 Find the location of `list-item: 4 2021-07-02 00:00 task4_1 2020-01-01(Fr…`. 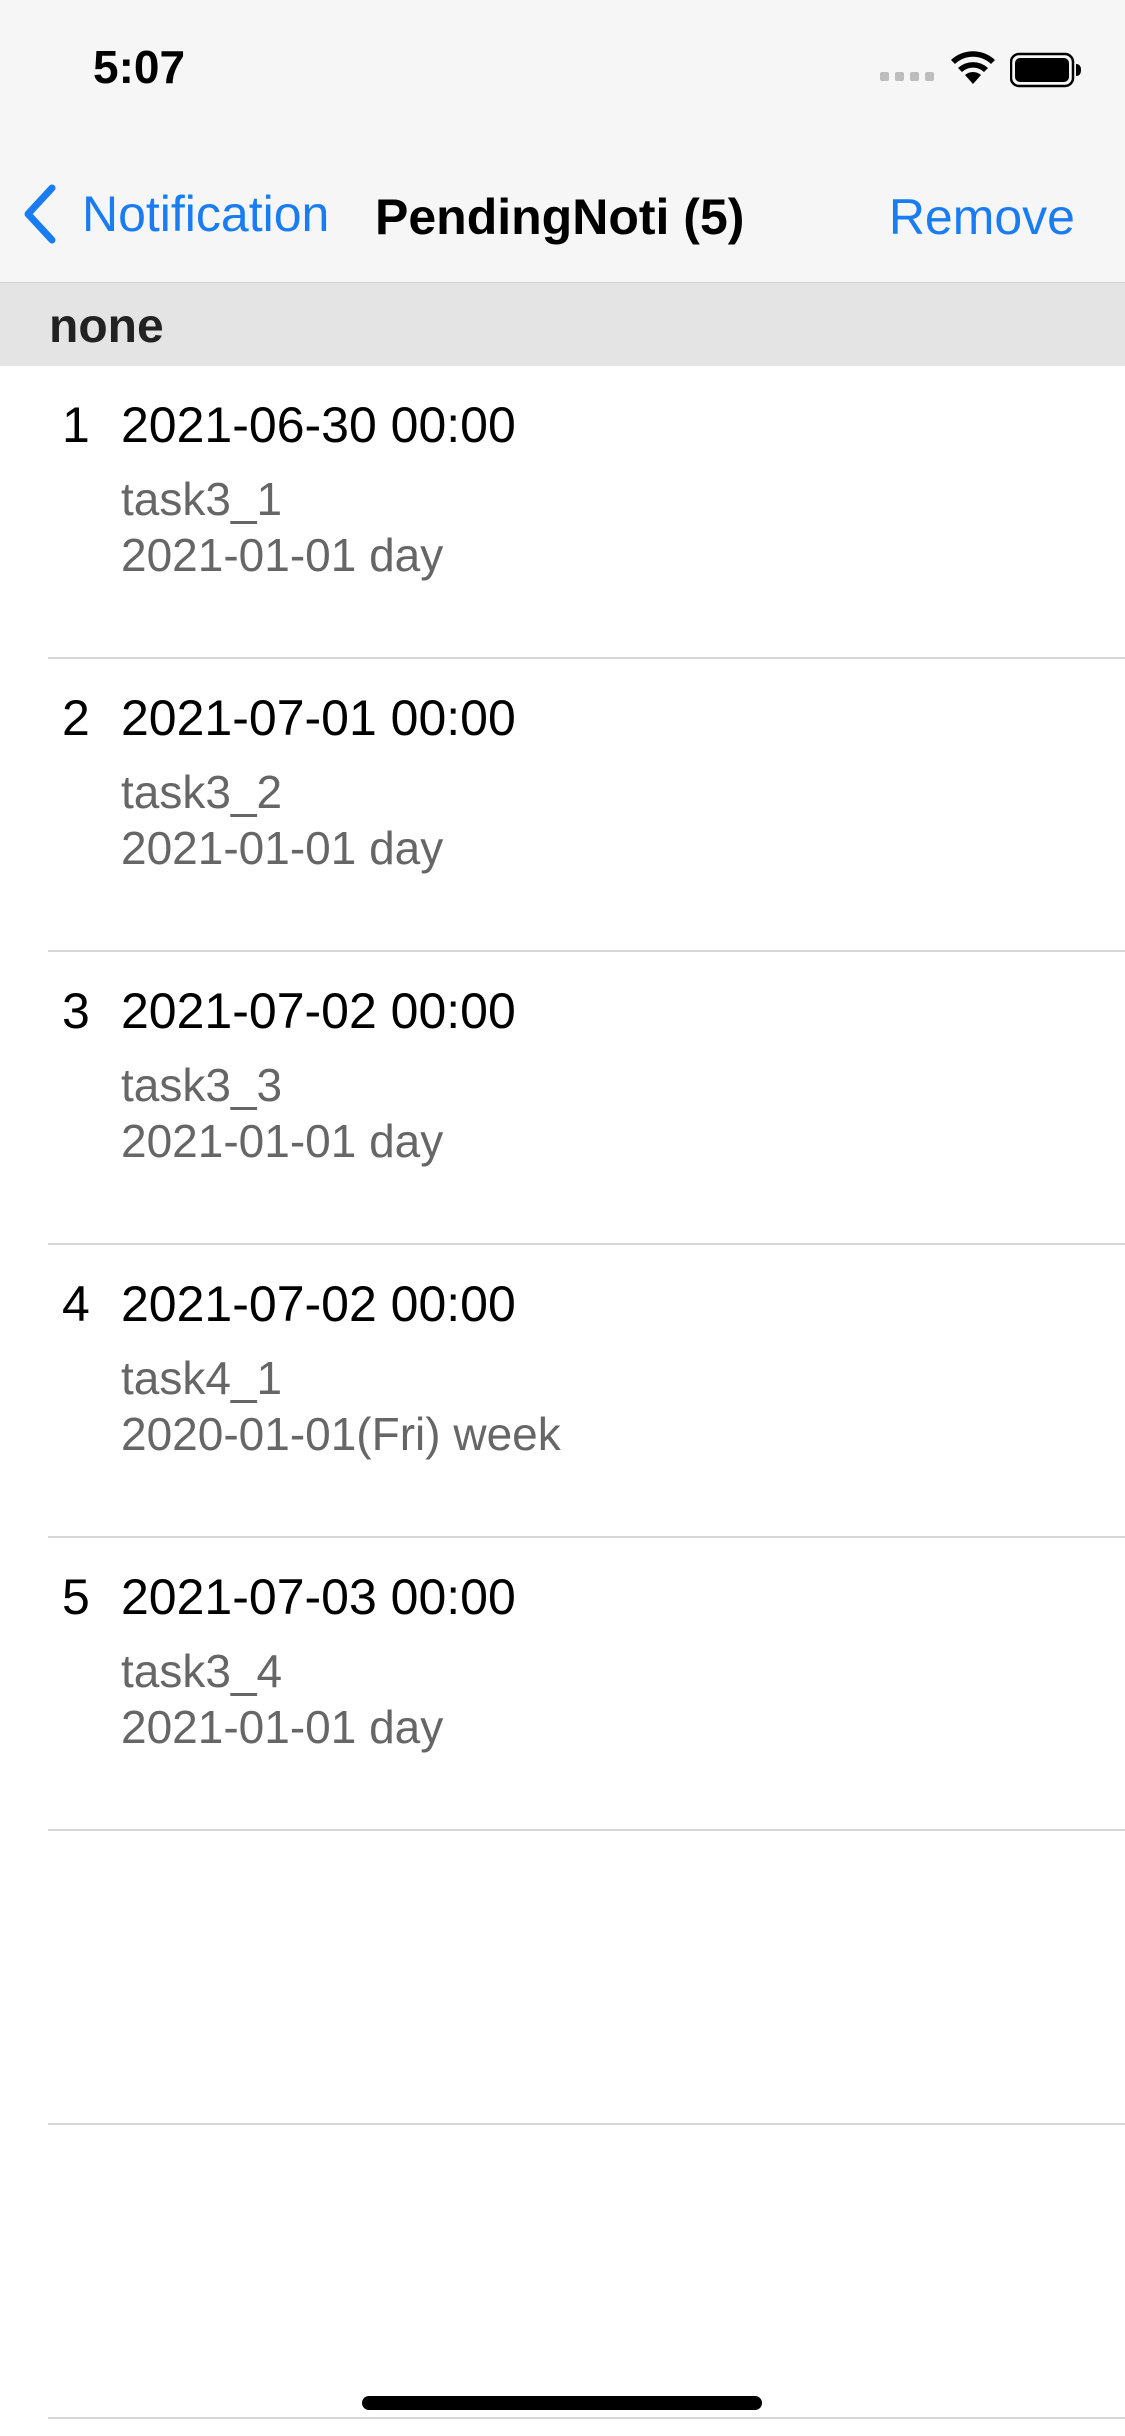

list-item: 4 2021-07-02 00:00 task4_1 2020-01-01(Fr… is located at coordinates (586, 1391).